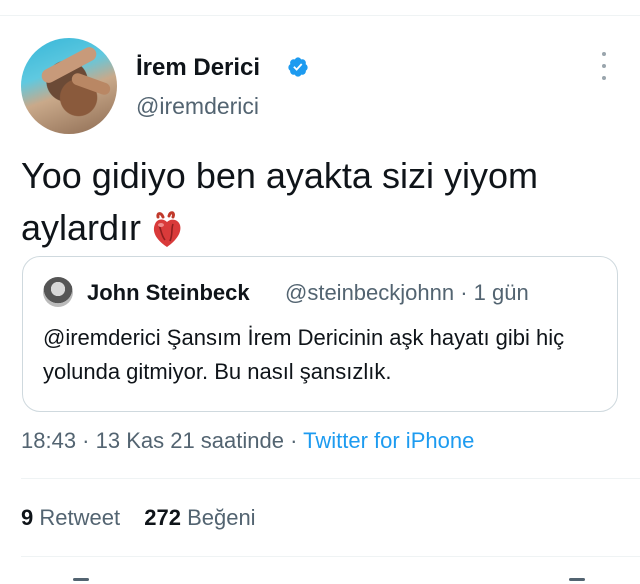 This screenshot has width=640, height=584. What do you see at coordinates (167, 229) in the screenshot?
I see `anatomical-heart-icon` at bounding box center [167, 229].